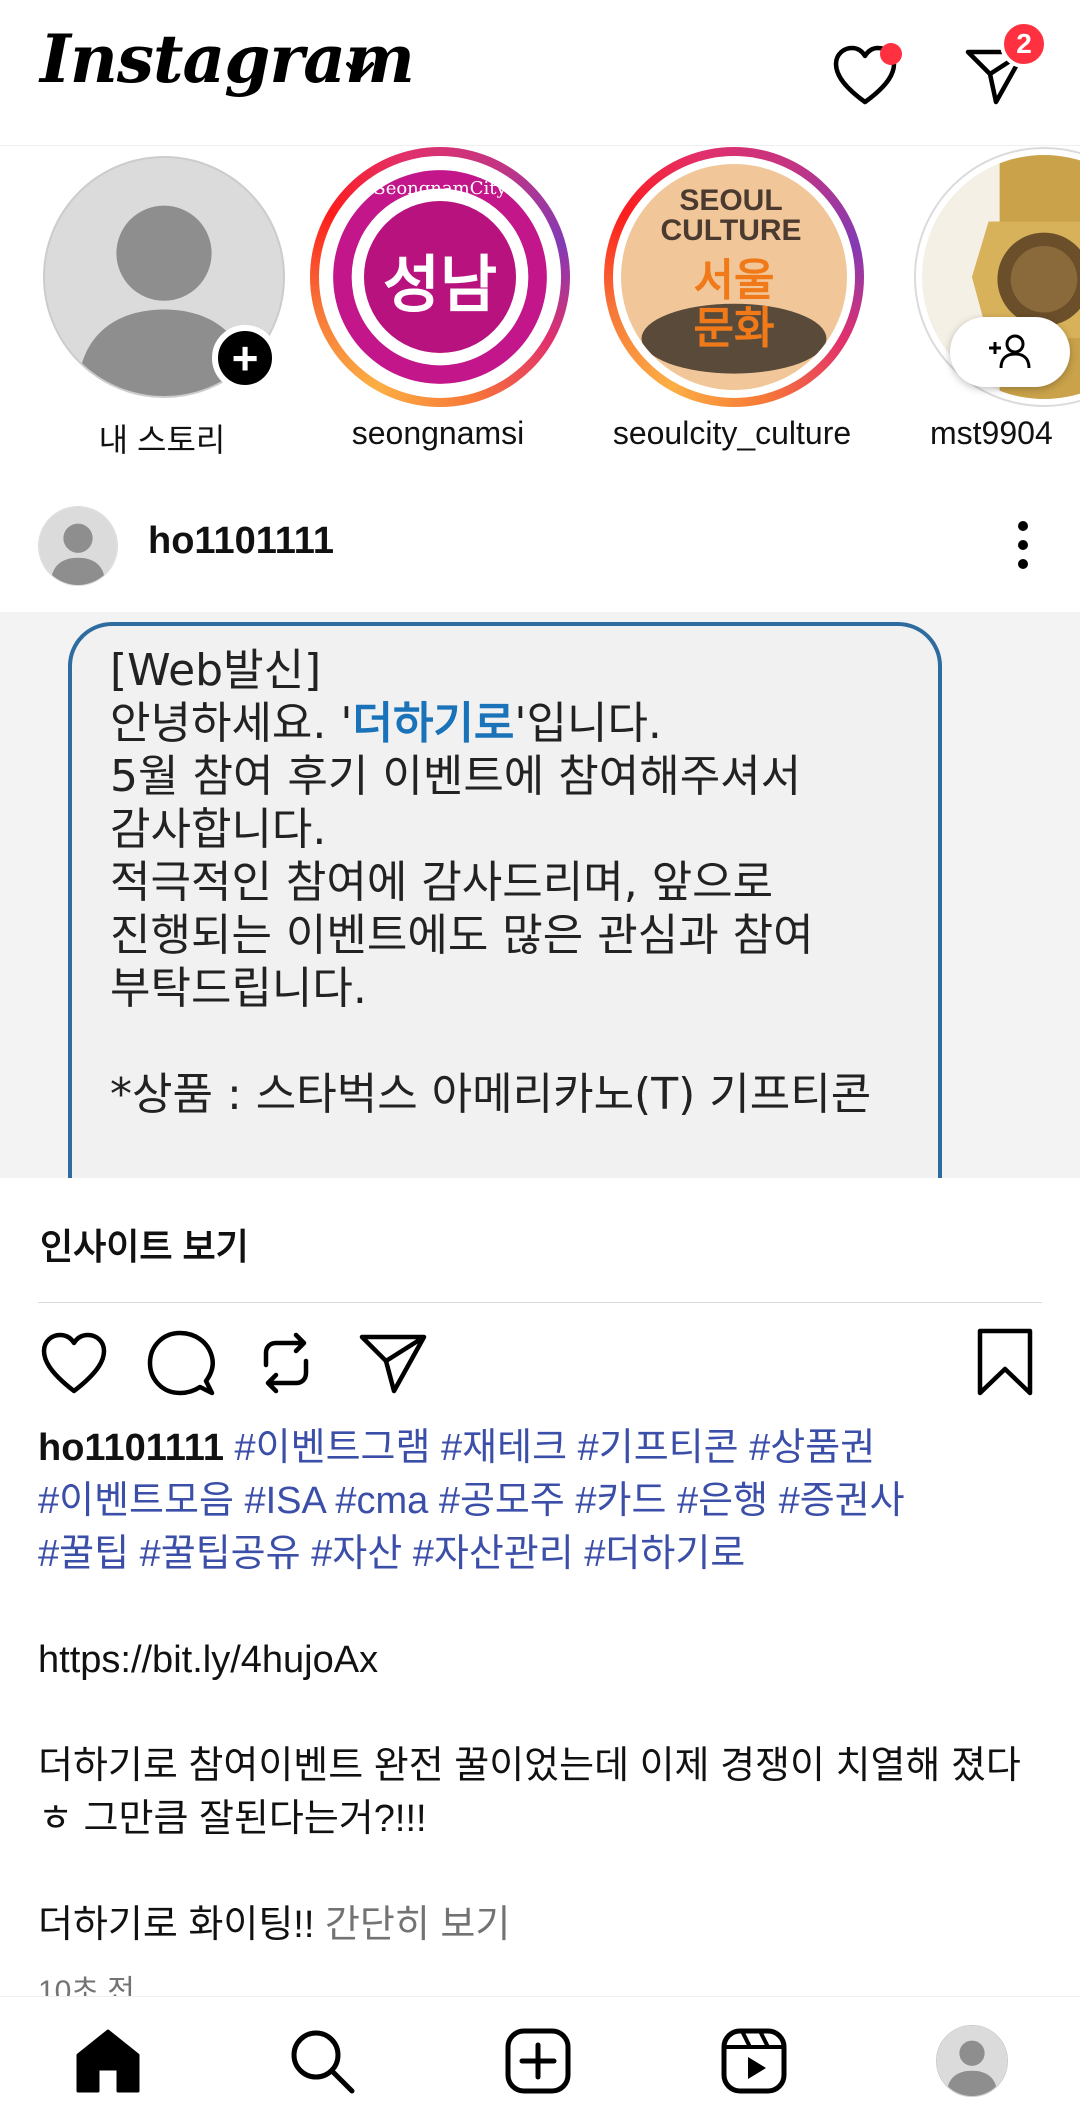  What do you see at coordinates (144, 1244) in the screenshot?
I see `view-insights-link: 인사이트 보기` at bounding box center [144, 1244].